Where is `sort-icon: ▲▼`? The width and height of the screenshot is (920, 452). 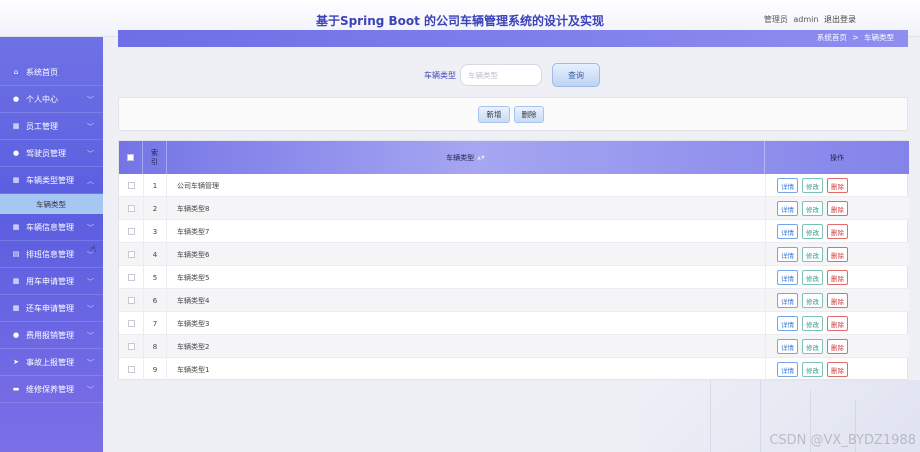
sort-icon: ▲▼ is located at coordinates (481, 158).